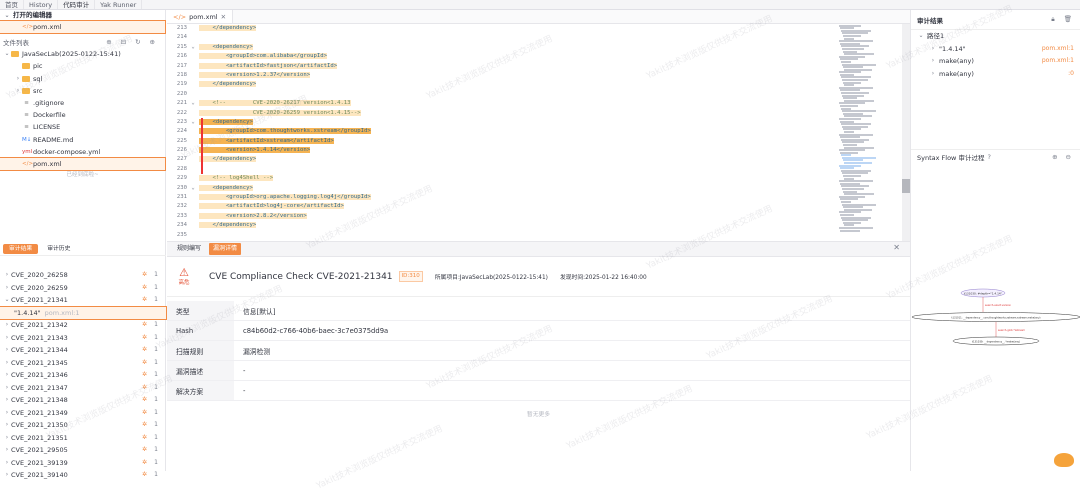 The height and width of the screenshot is (492, 1080). I want to click on result-rule-item: ›CVE_2021_21345✲1, so click(83, 363).